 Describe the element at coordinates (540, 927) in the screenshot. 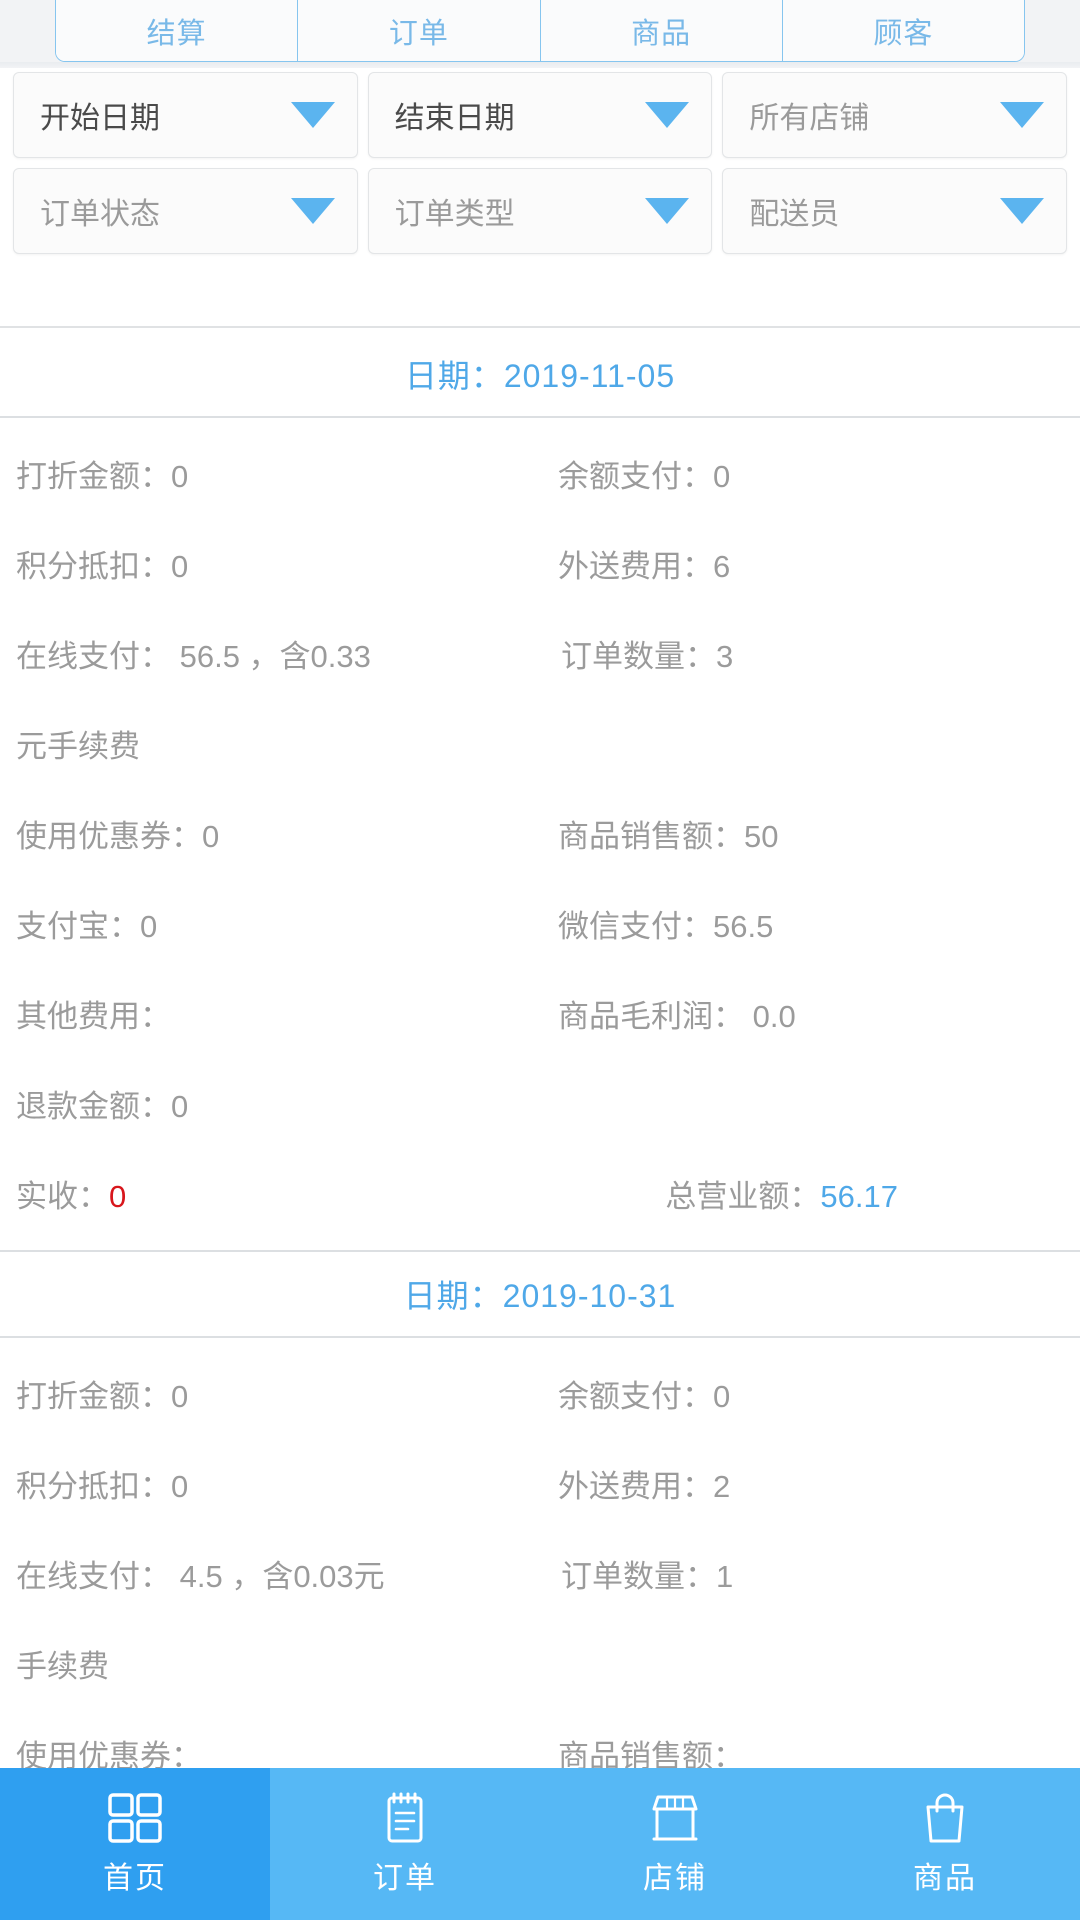

I see `table-row: 支付宝：0 微信支付：56.5` at that location.